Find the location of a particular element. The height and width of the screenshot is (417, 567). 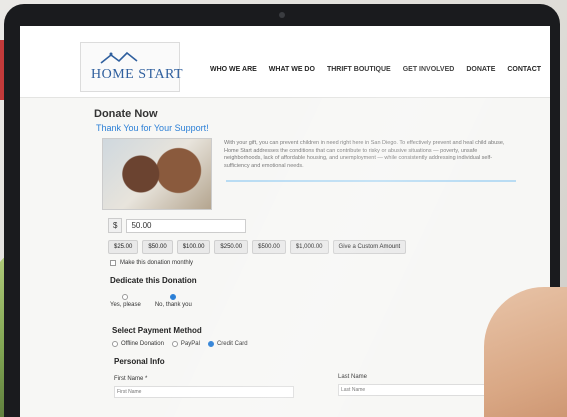

custom-amount-button: Give a Custom Amount is located at coordinates (369, 247).